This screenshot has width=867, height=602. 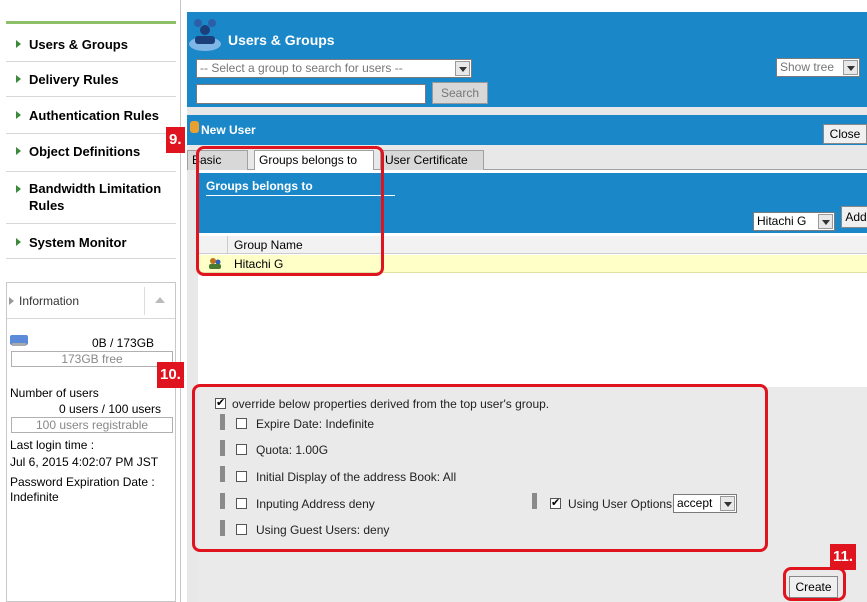 What do you see at coordinates (110, 409) in the screenshot?
I see `users-value: 0 users / 100 users` at bounding box center [110, 409].